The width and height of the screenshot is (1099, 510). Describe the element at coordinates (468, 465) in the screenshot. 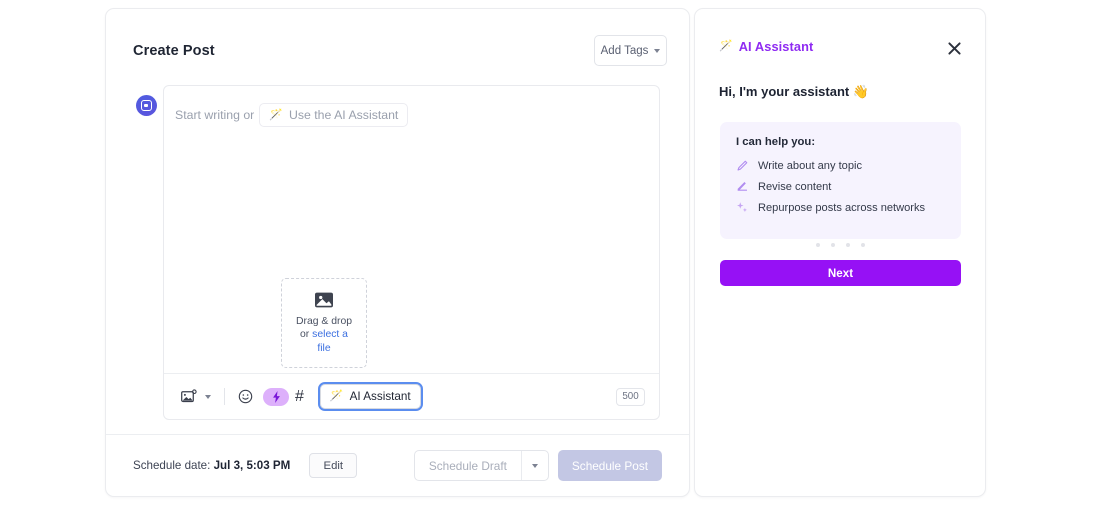

I see `schedule-draft-button: Schedule Draft` at that location.